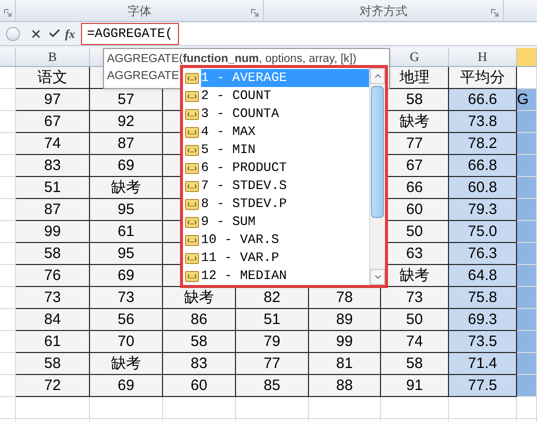  I want to click on table-cell: 73.5, so click(483, 342).